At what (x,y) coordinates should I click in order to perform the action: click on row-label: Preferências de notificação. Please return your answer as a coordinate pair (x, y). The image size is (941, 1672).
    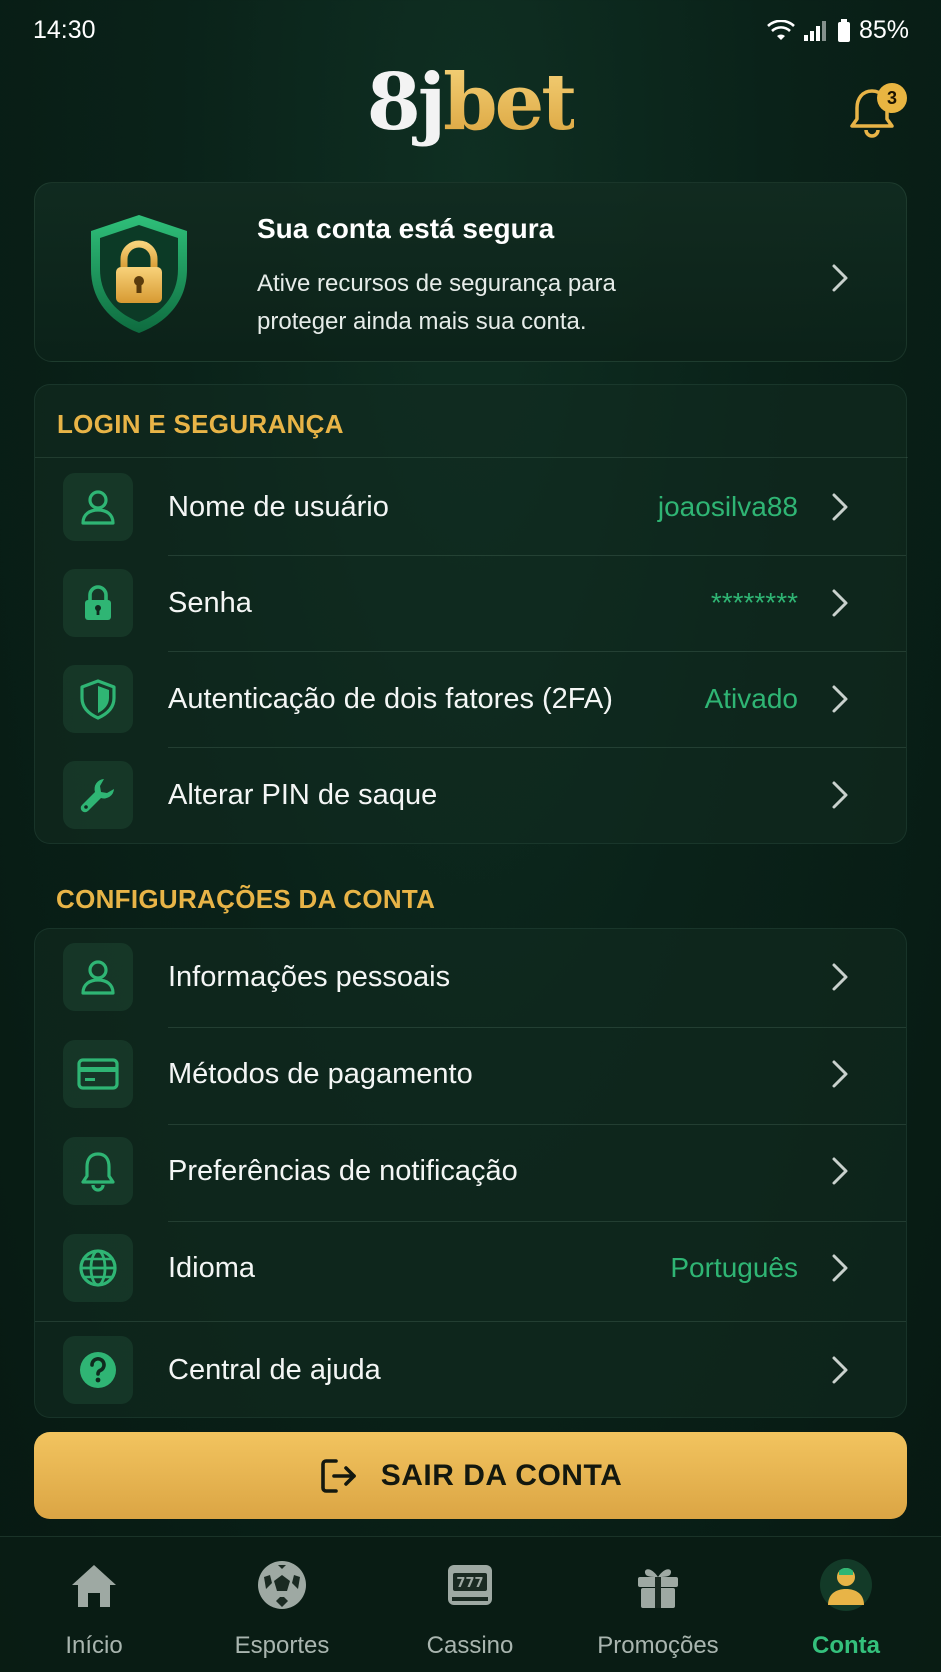
    Looking at the image, I should click on (343, 1171).